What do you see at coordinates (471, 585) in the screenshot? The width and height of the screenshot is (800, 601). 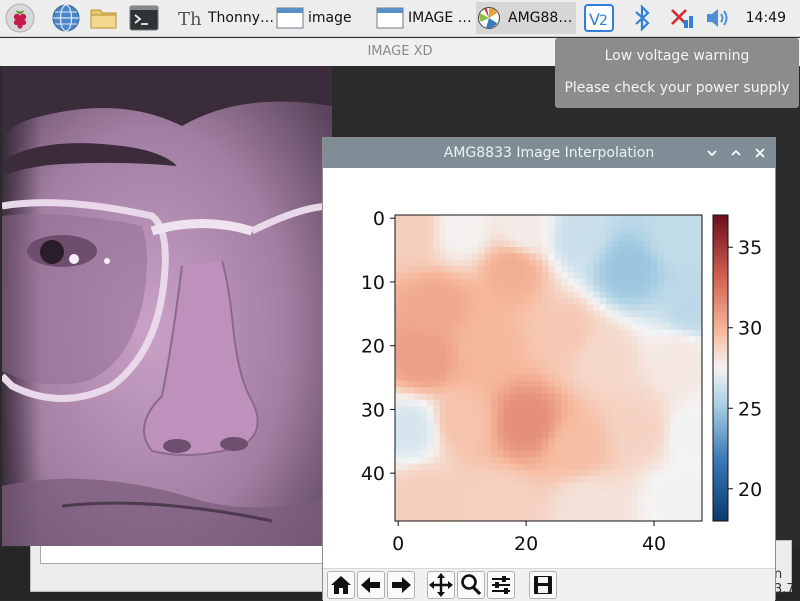 I see `zoom-icon` at bounding box center [471, 585].